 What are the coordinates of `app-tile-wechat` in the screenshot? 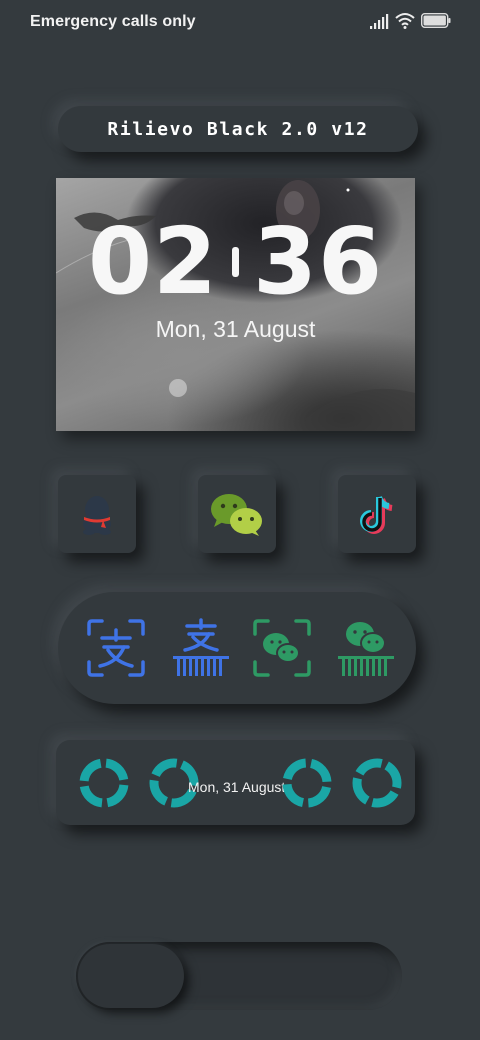 It's located at (237, 514).